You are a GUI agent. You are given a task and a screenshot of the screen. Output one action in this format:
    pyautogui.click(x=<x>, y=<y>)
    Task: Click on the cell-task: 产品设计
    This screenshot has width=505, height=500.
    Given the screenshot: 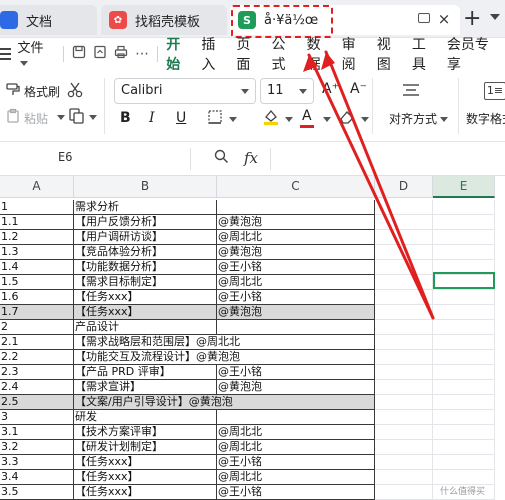 What is the action you would take?
    pyautogui.click(x=145, y=327)
    